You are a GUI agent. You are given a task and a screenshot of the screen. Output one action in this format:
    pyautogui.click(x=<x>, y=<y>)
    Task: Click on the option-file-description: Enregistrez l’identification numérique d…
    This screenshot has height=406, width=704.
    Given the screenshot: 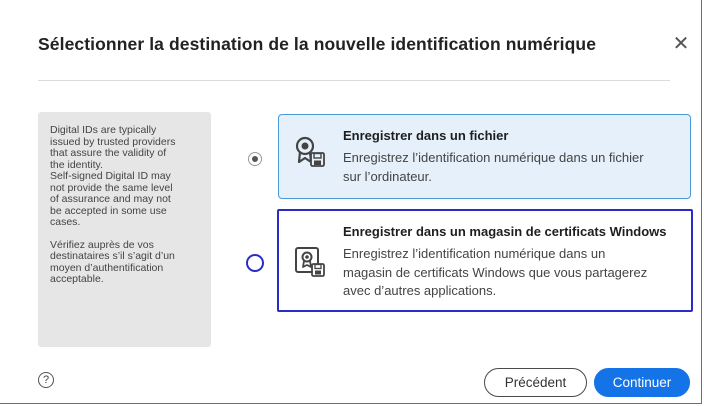 What is the action you would take?
    pyautogui.click(x=493, y=167)
    